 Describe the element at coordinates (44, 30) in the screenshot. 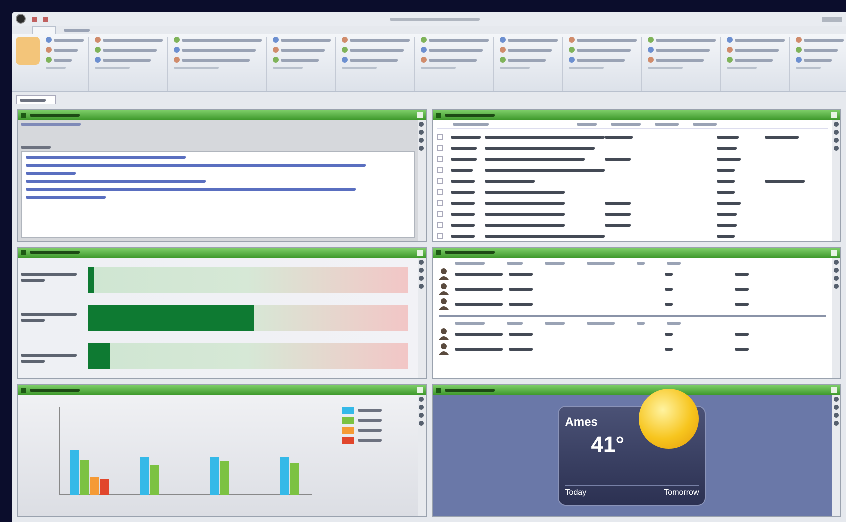

I see `ribbon-tab` at that location.